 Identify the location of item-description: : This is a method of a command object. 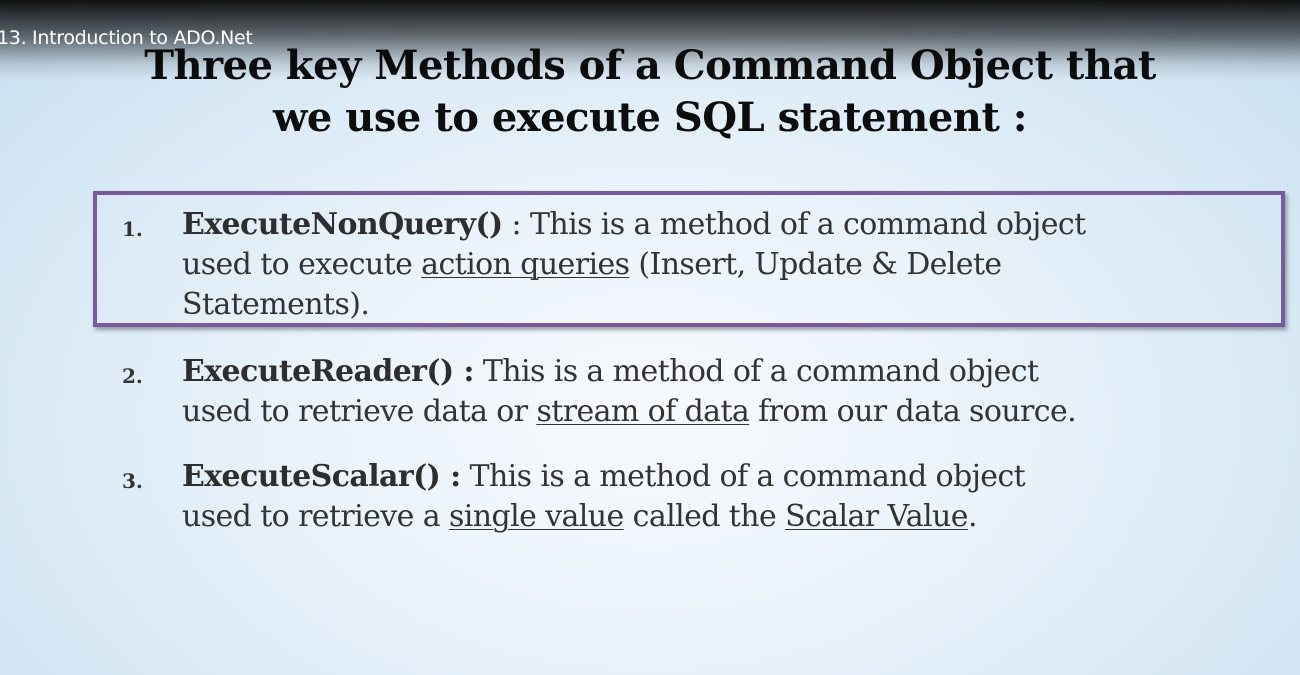
(794, 224).